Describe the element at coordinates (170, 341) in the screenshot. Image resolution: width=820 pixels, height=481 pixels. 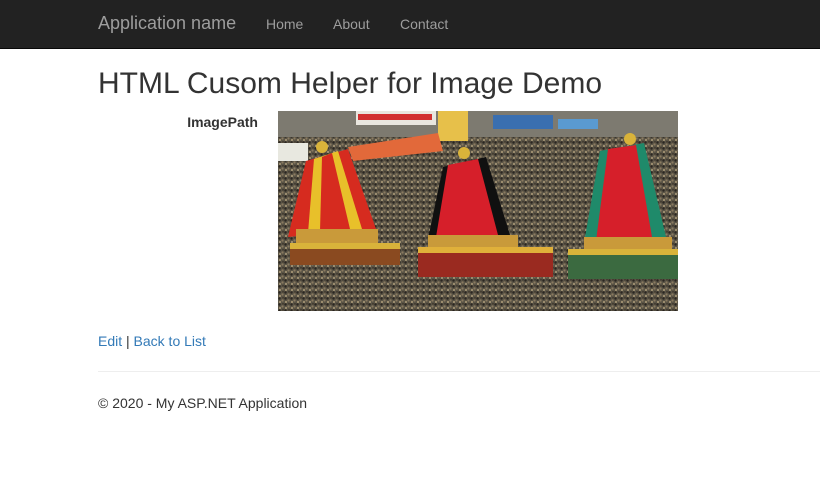
I see `back-to-list-link: Back to List` at that location.